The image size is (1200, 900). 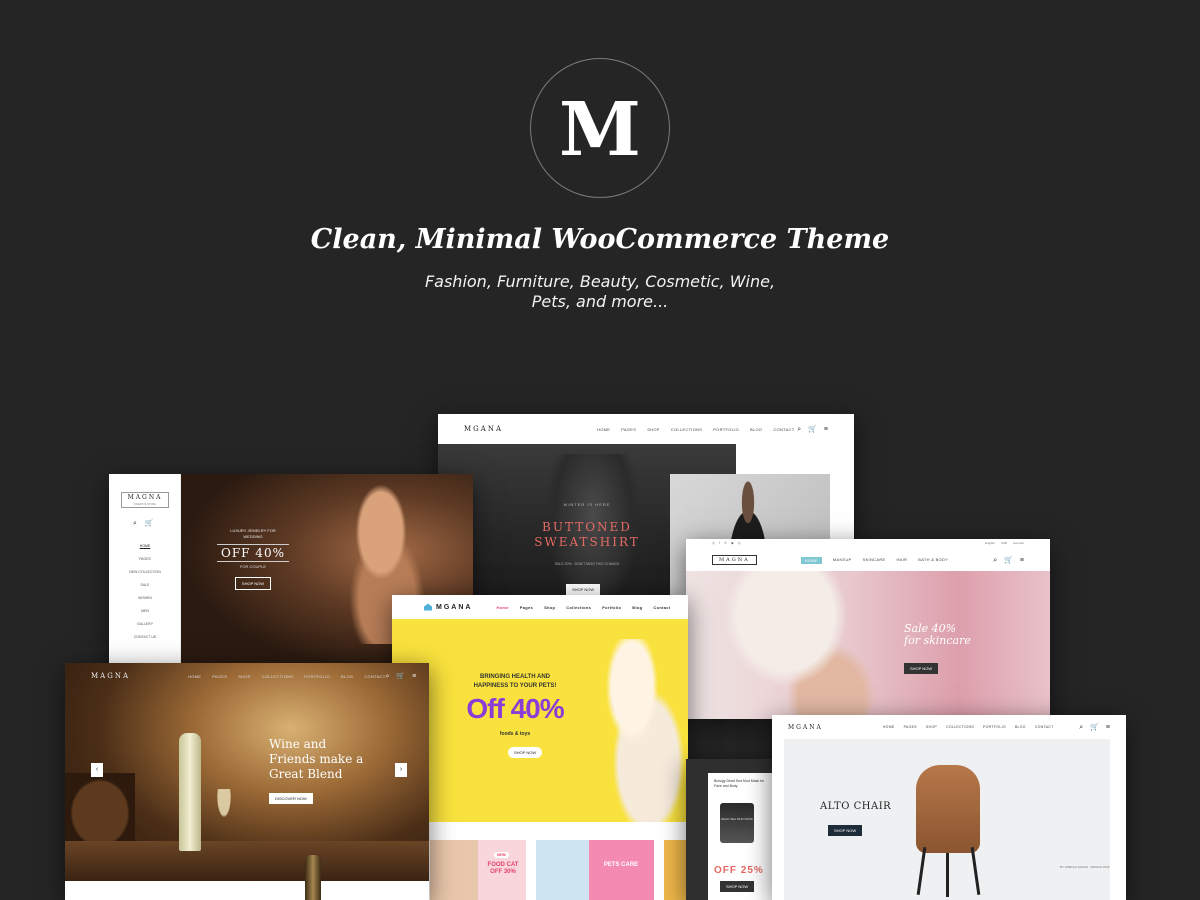 I want to click on pets-foods: foods & toys, so click(x=515, y=734).